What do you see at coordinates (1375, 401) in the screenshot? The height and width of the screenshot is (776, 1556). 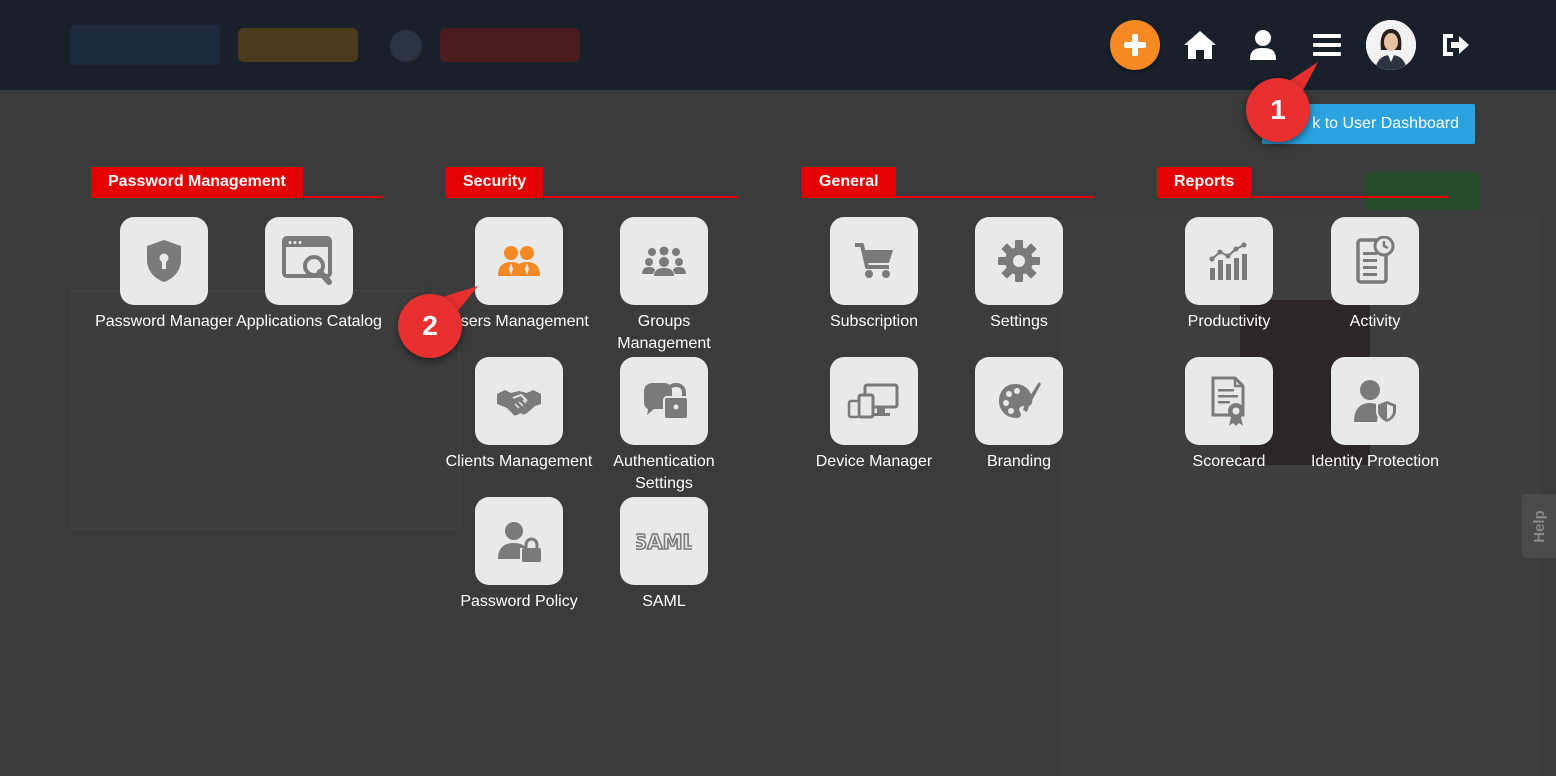 I see `identity-shield-icon` at bounding box center [1375, 401].